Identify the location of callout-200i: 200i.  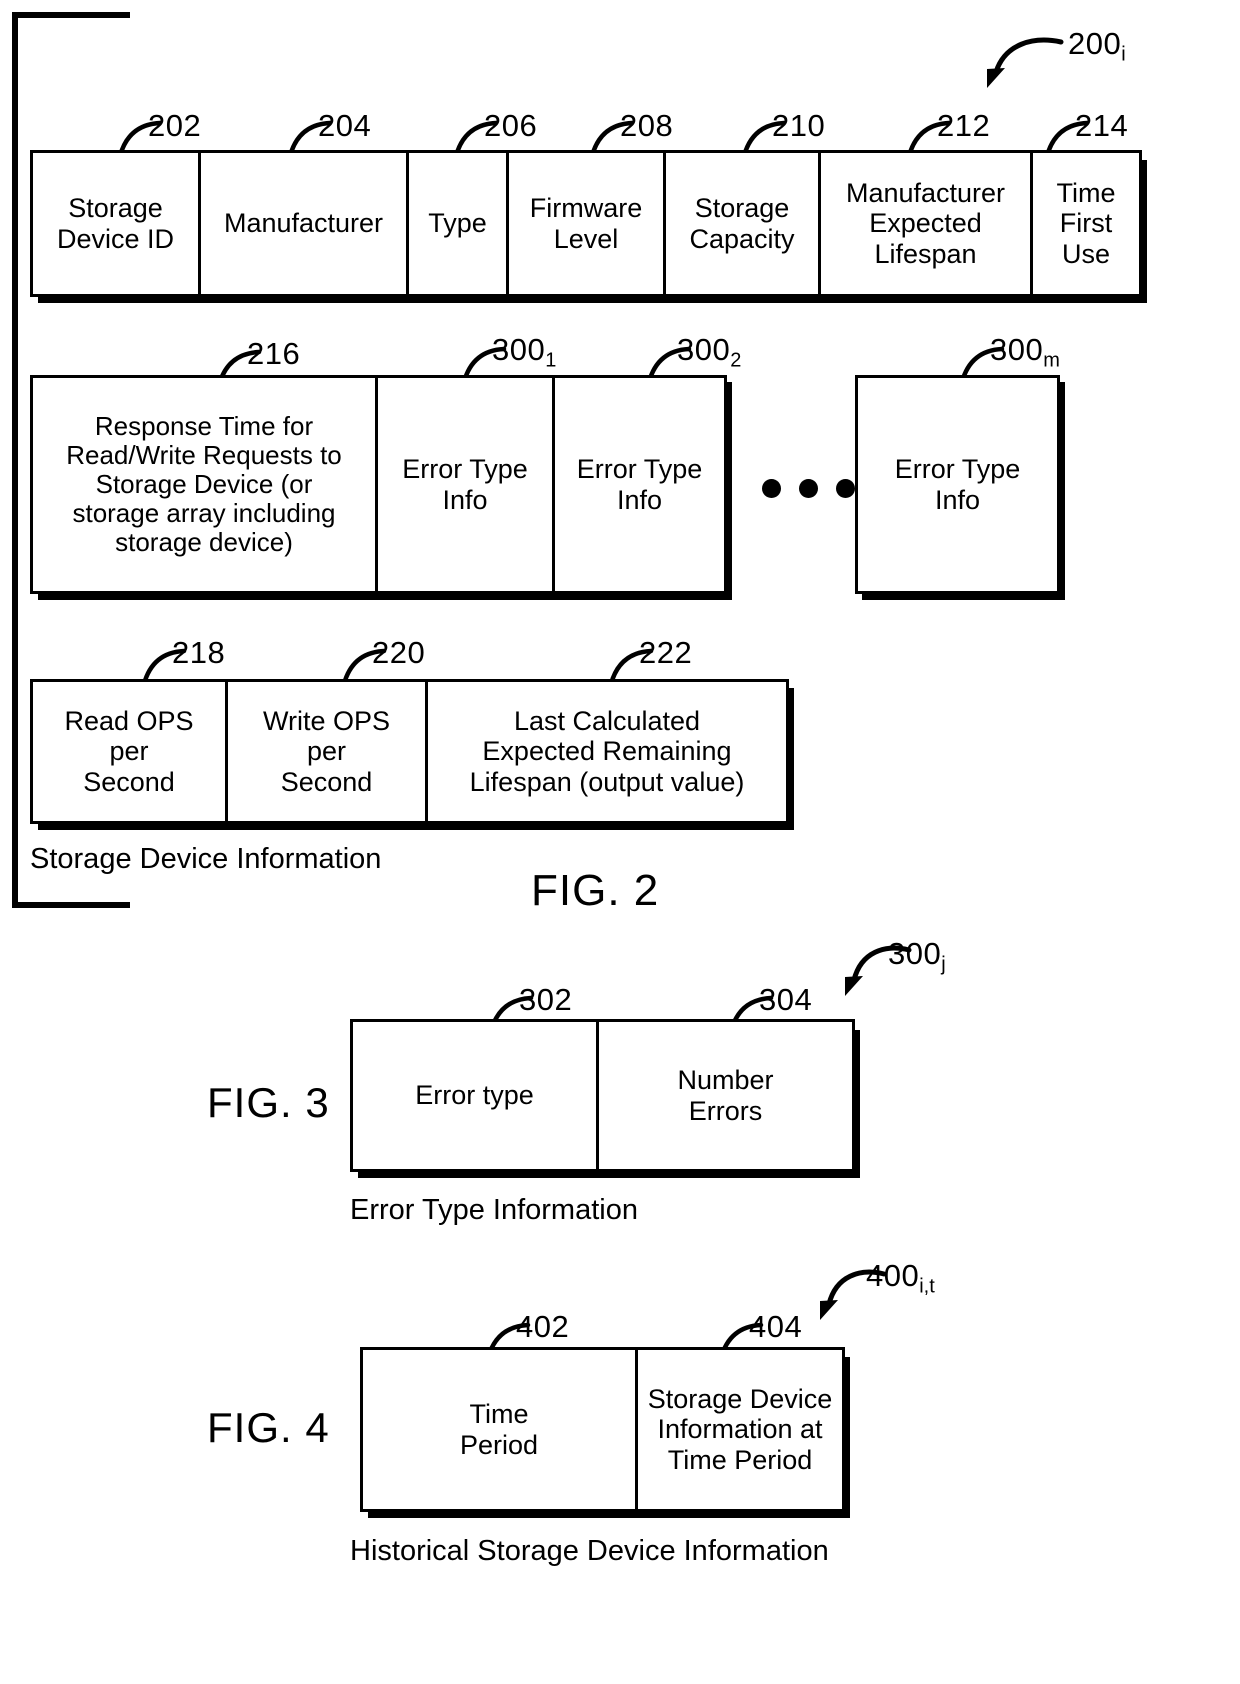
(1097, 46).